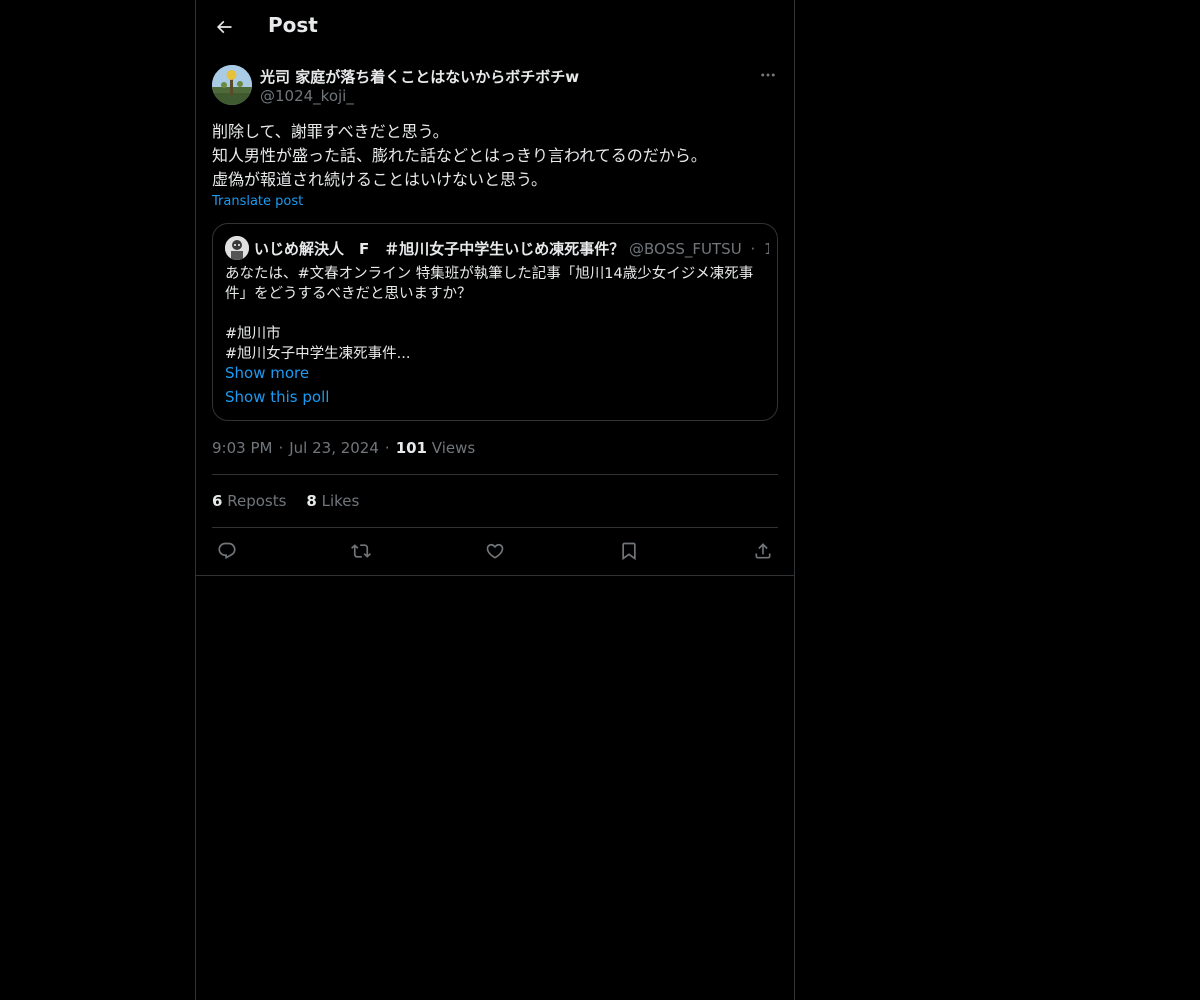 Image resolution: width=1200 pixels, height=1000 pixels. Describe the element at coordinates (257, 201) in the screenshot. I see `translate-post-link: Translate post` at that location.